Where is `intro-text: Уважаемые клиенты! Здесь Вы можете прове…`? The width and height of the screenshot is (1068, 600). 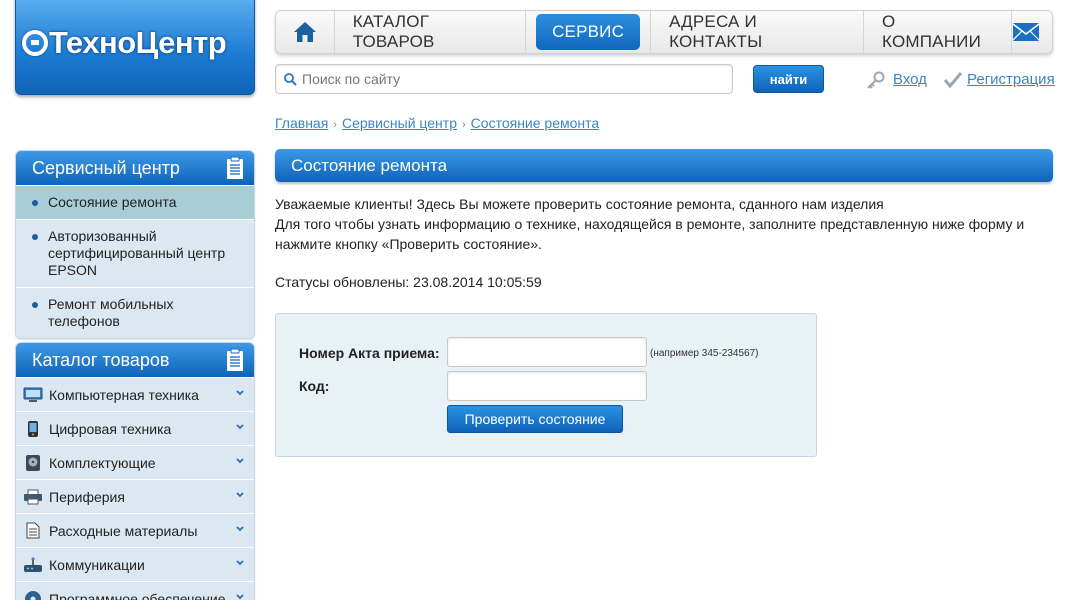
intro-text: Уважаемые клиенты! Здесь Вы можете прове… is located at coordinates (665, 224).